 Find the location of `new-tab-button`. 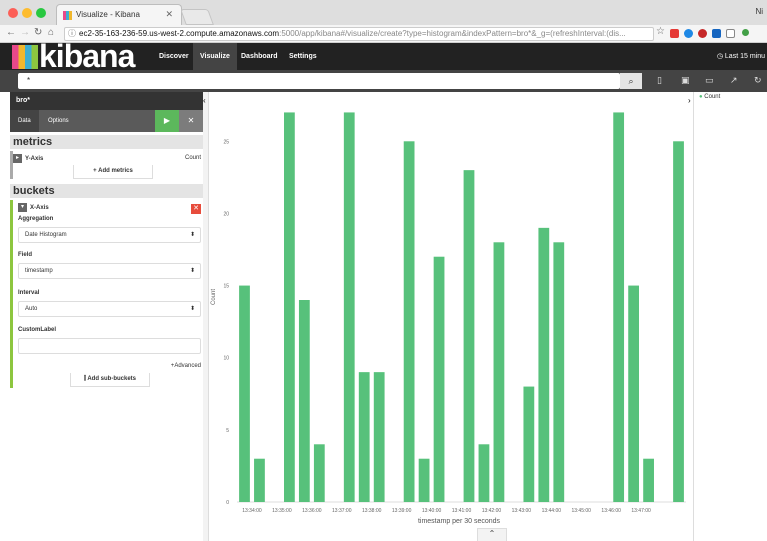

new-tab-button is located at coordinates (197, 17).